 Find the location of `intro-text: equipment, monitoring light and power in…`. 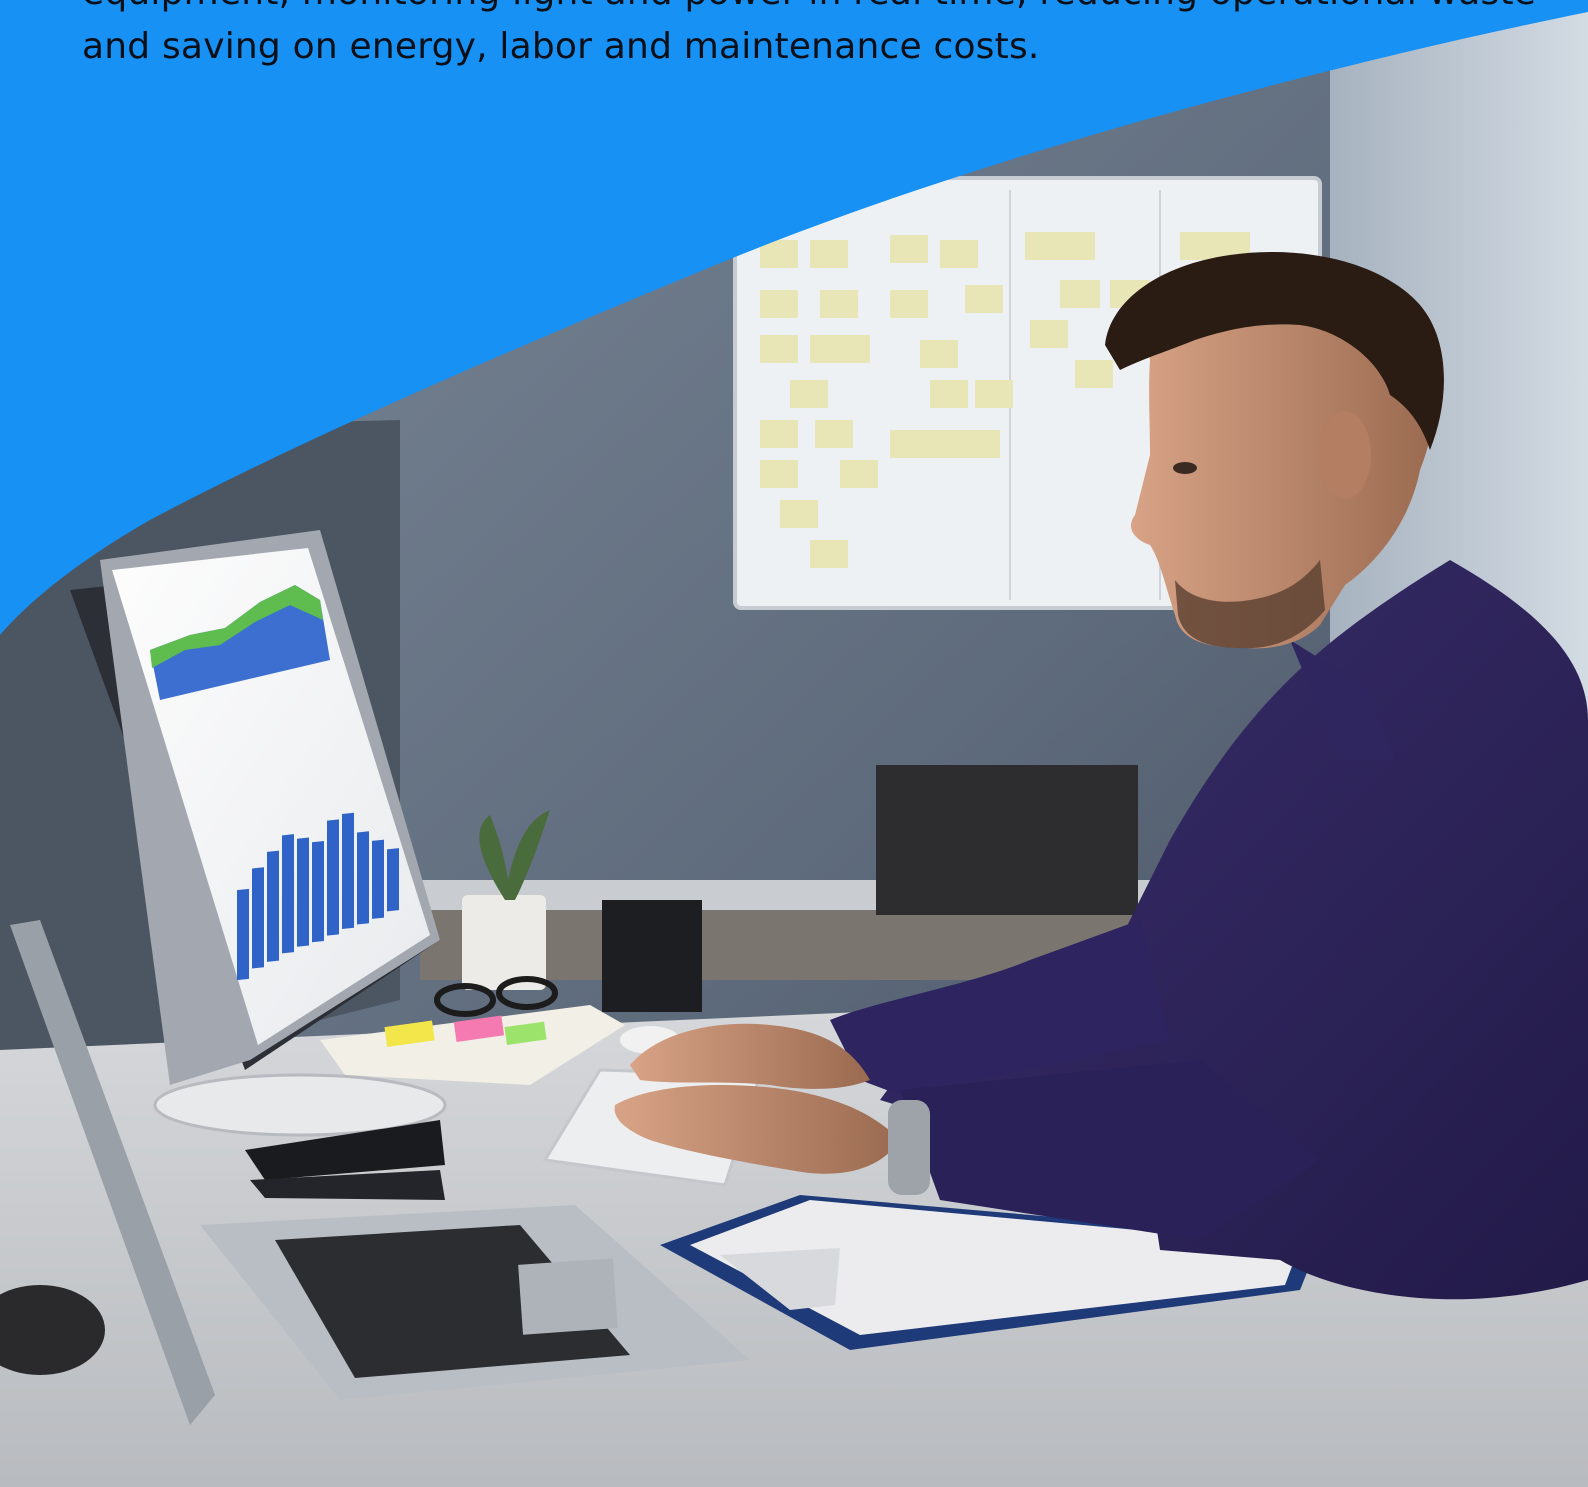

intro-text: equipment, monitoring light and power in… is located at coordinates (809, 37).